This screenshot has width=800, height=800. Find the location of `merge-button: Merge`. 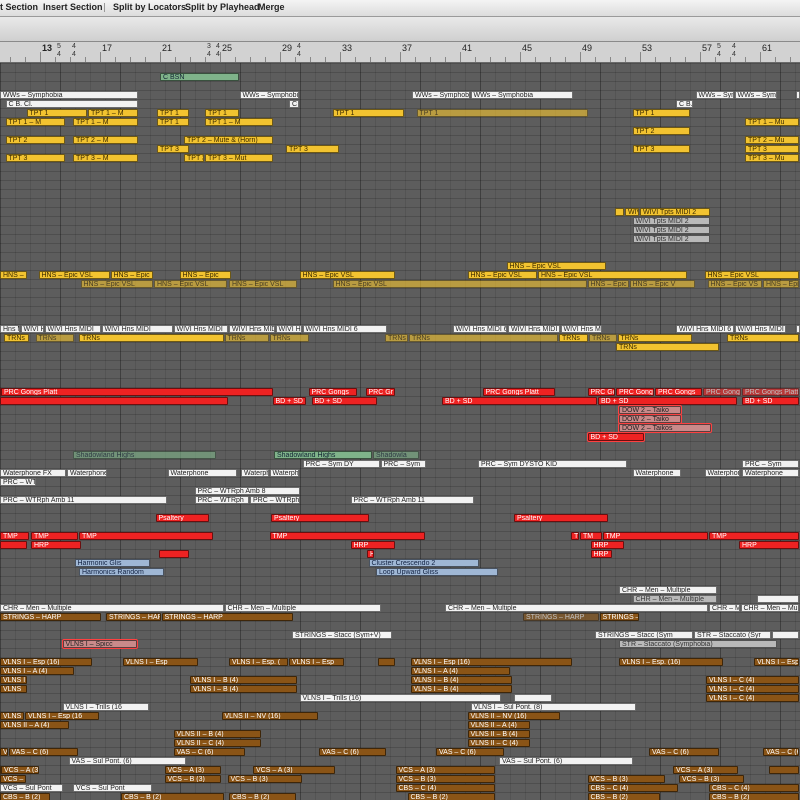

merge-button: Merge is located at coordinates (271, 7).